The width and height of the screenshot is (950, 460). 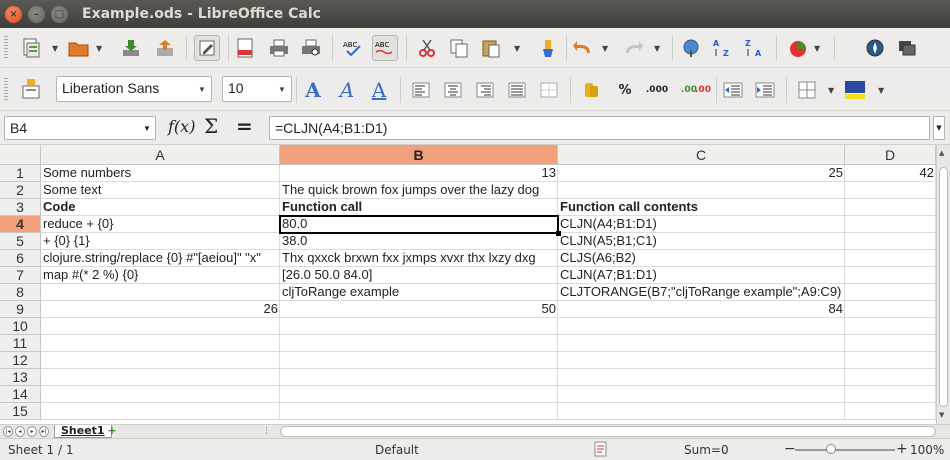 I want to click on column-header-b: B, so click(x=419, y=155).